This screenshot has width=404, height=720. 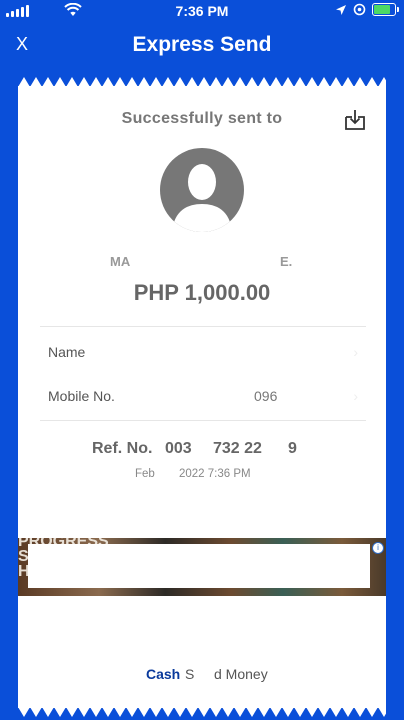 I want to click on download-receipt-icon, so click(x=355, y=120).